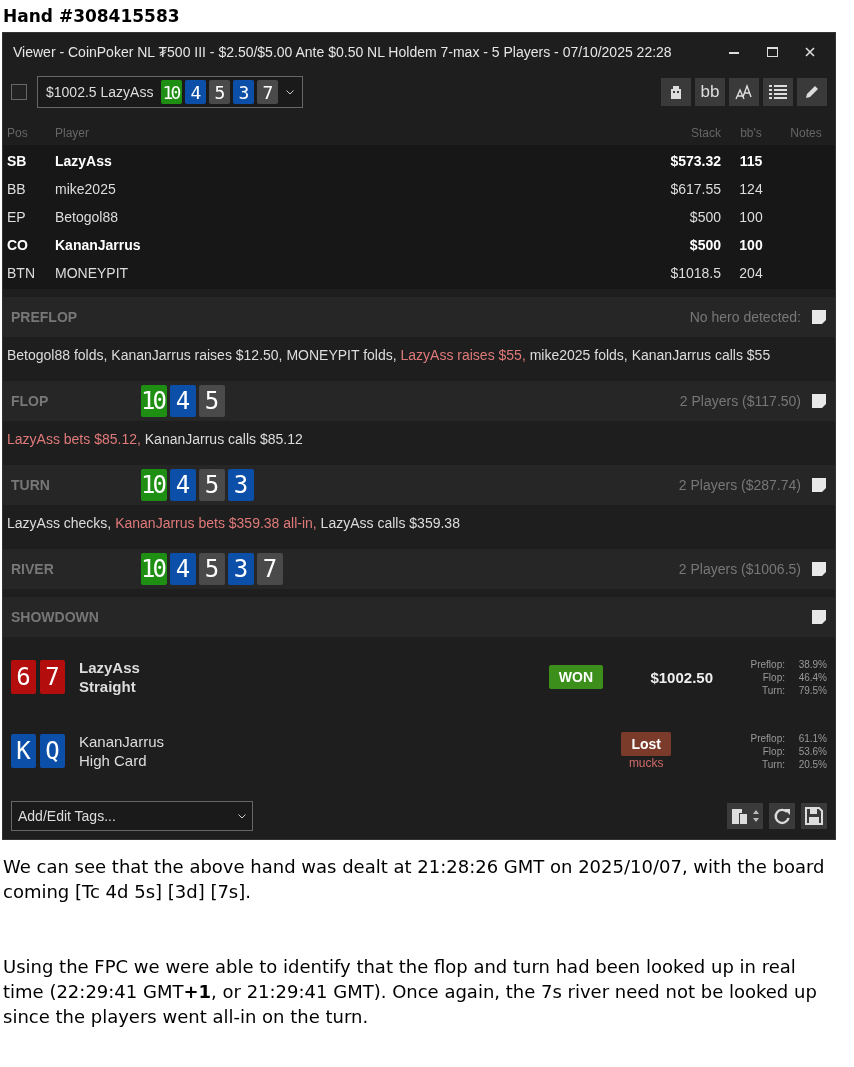 This screenshot has height=1067, width=854. I want to click on copy-button, so click(745, 816).